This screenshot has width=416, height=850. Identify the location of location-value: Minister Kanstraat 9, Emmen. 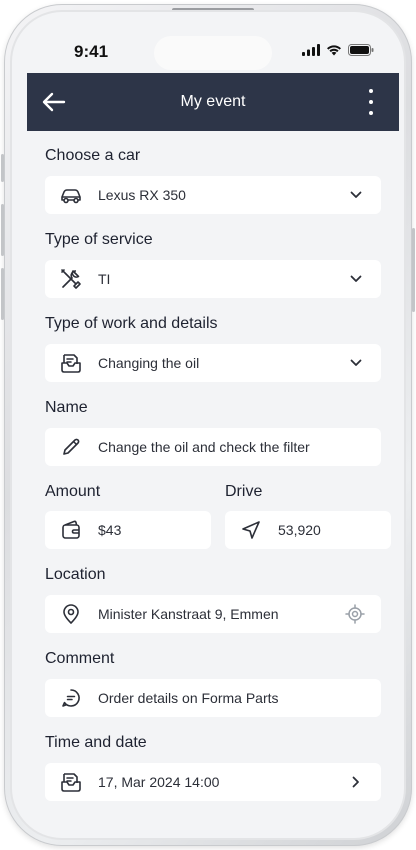
(188, 614).